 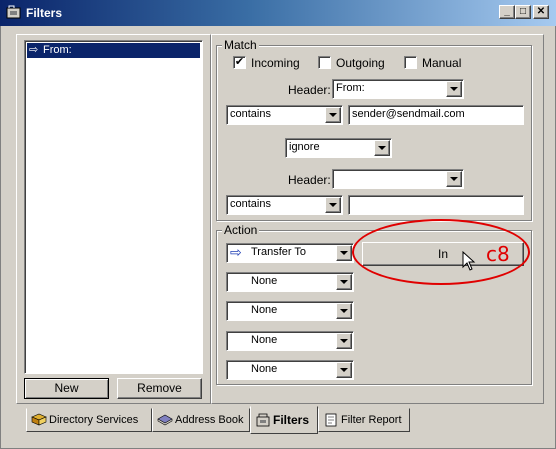 I want to click on new-button-label: New, so click(x=66, y=388).